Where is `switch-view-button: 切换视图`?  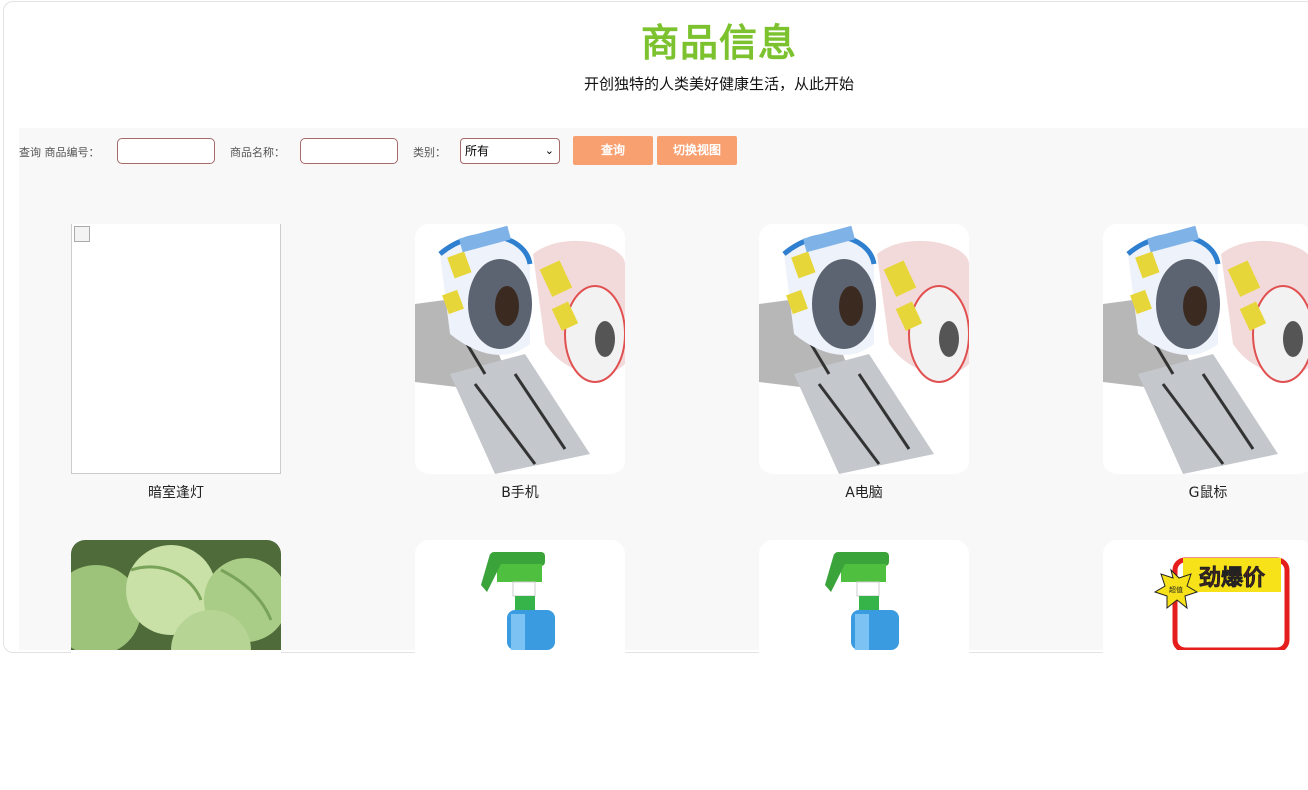
switch-view-button: 切换视图 is located at coordinates (697, 150).